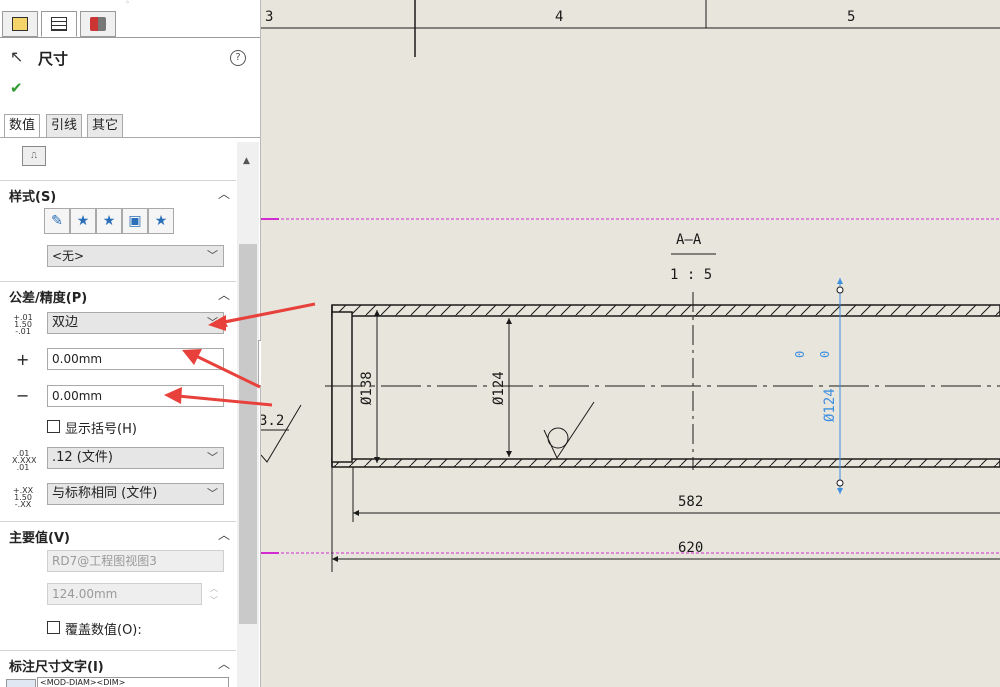 This screenshot has height=687, width=1000. I want to click on wand-icon: ✎, so click(57, 221).